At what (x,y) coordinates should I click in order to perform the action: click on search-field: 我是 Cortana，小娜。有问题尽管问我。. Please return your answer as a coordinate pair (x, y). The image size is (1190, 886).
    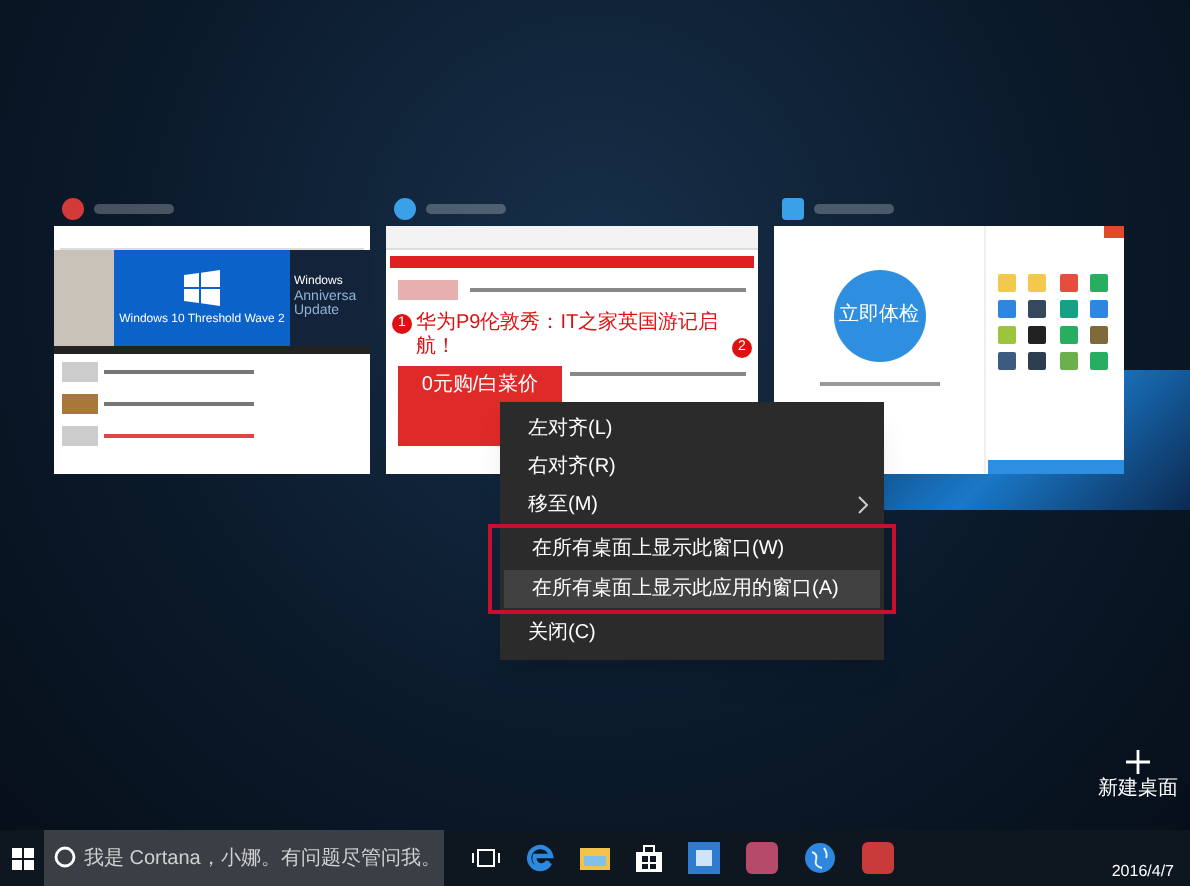
    Looking at the image, I should click on (244, 858).